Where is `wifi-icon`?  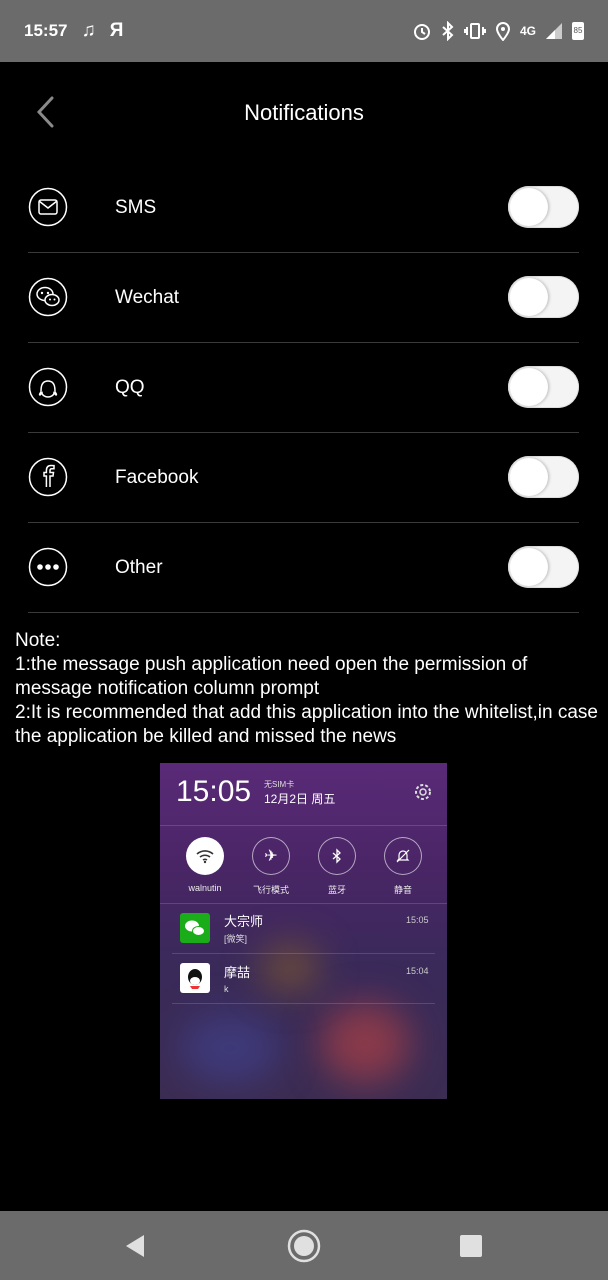
wifi-icon is located at coordinates (205, 857).